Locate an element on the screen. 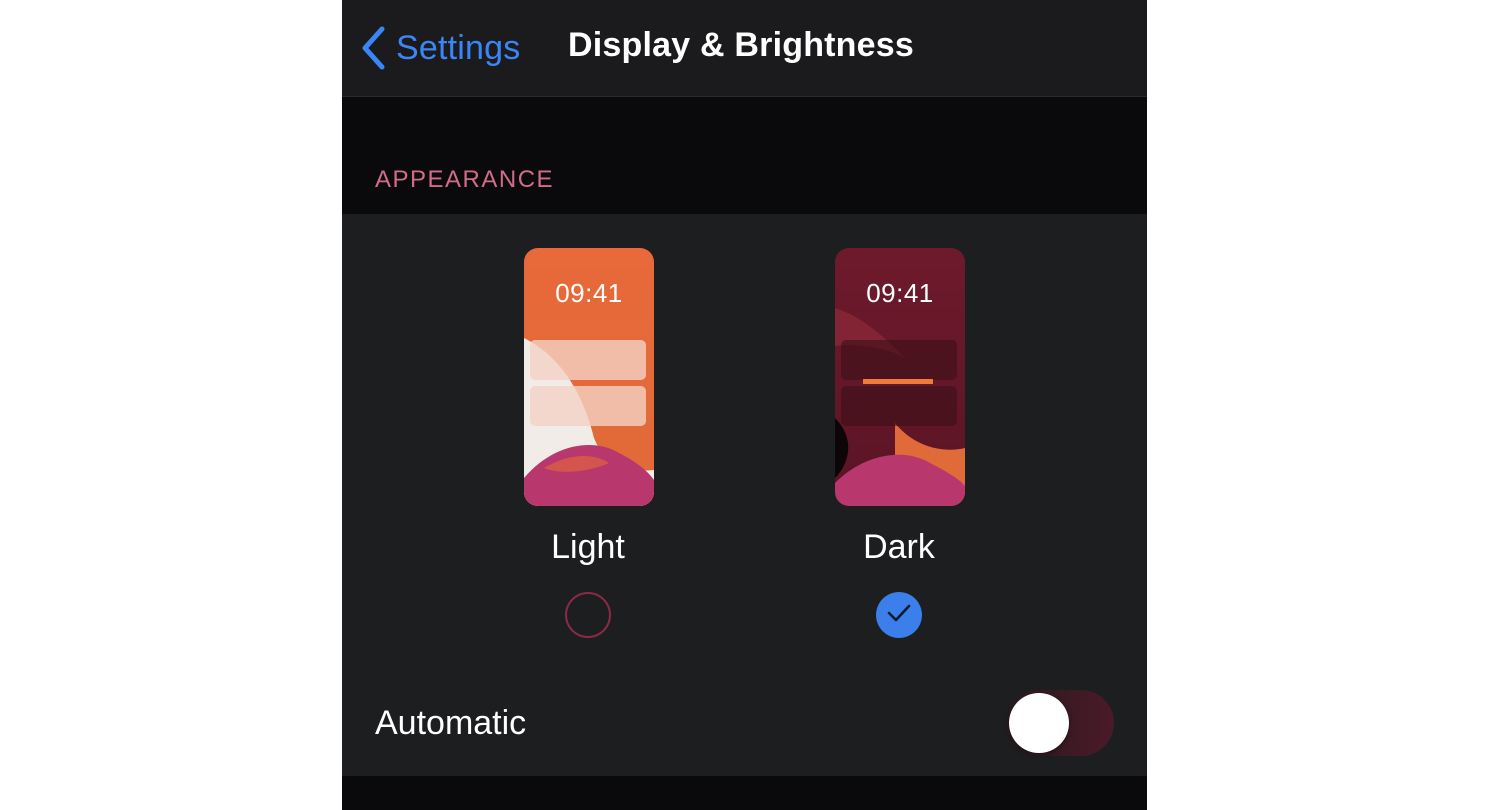  light-radio-button is located at coordinates (588, 615).